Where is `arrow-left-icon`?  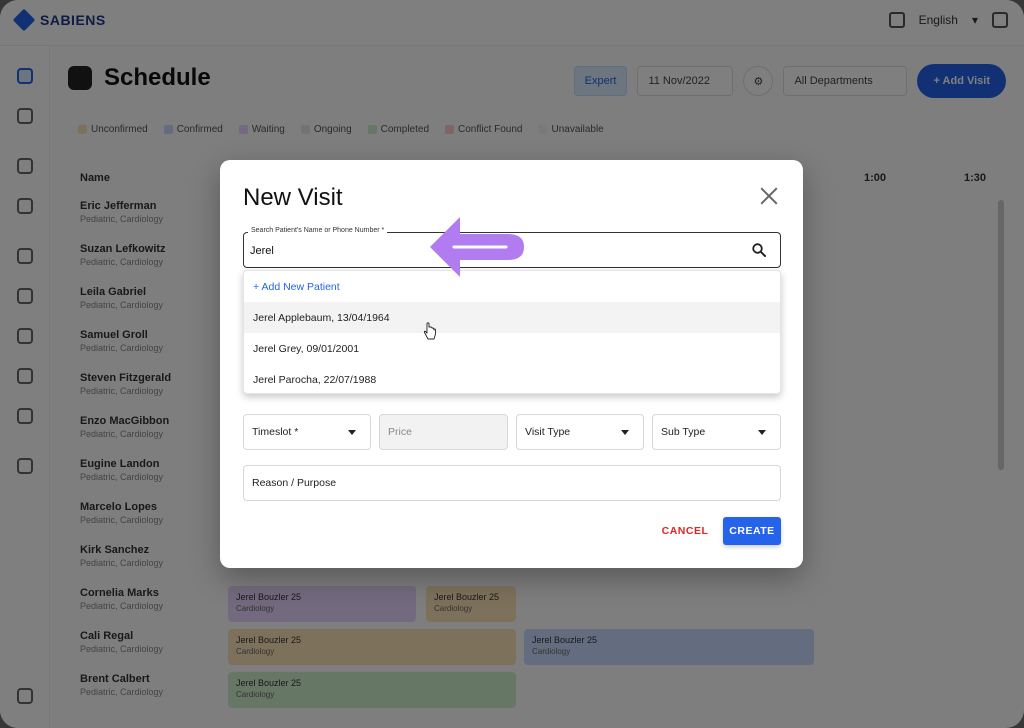 arrow-left-icon is located at coordinates (477, 247).